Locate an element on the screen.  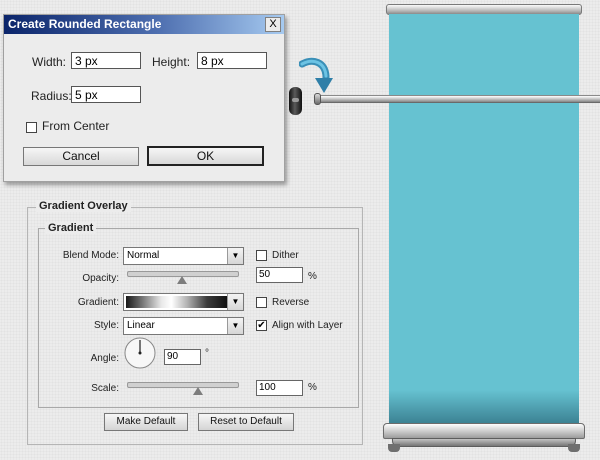
close-button: X is located at coordinates (273, 24).